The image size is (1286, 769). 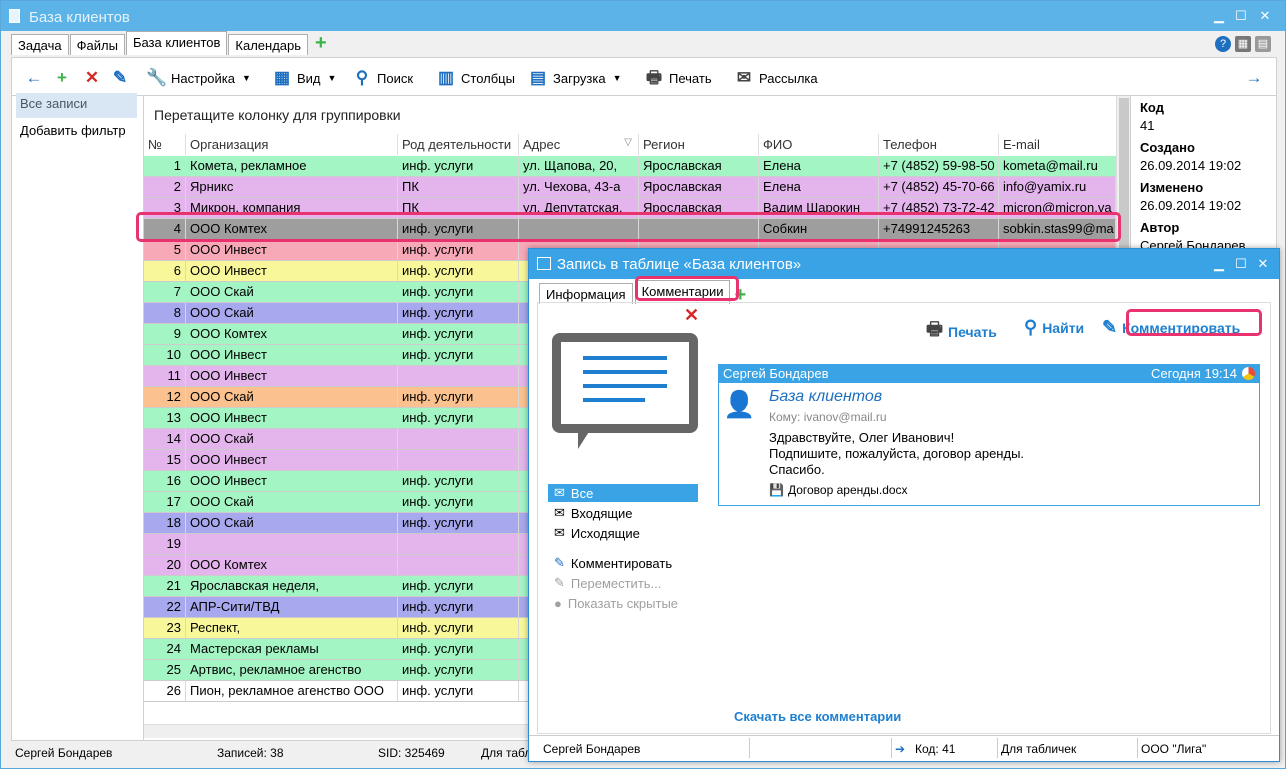 I want to click on filter-all-comments: ✉ Все, so click(x=623, y=493).